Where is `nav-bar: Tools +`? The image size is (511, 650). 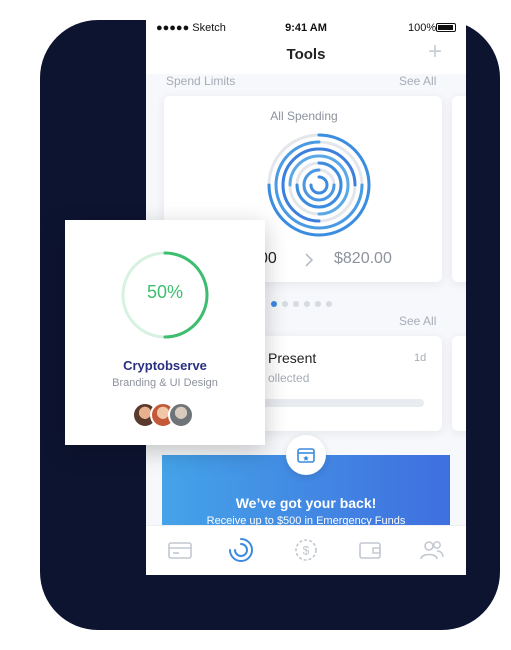 nav-bar: Tools + is located at coordinates (306, 57).